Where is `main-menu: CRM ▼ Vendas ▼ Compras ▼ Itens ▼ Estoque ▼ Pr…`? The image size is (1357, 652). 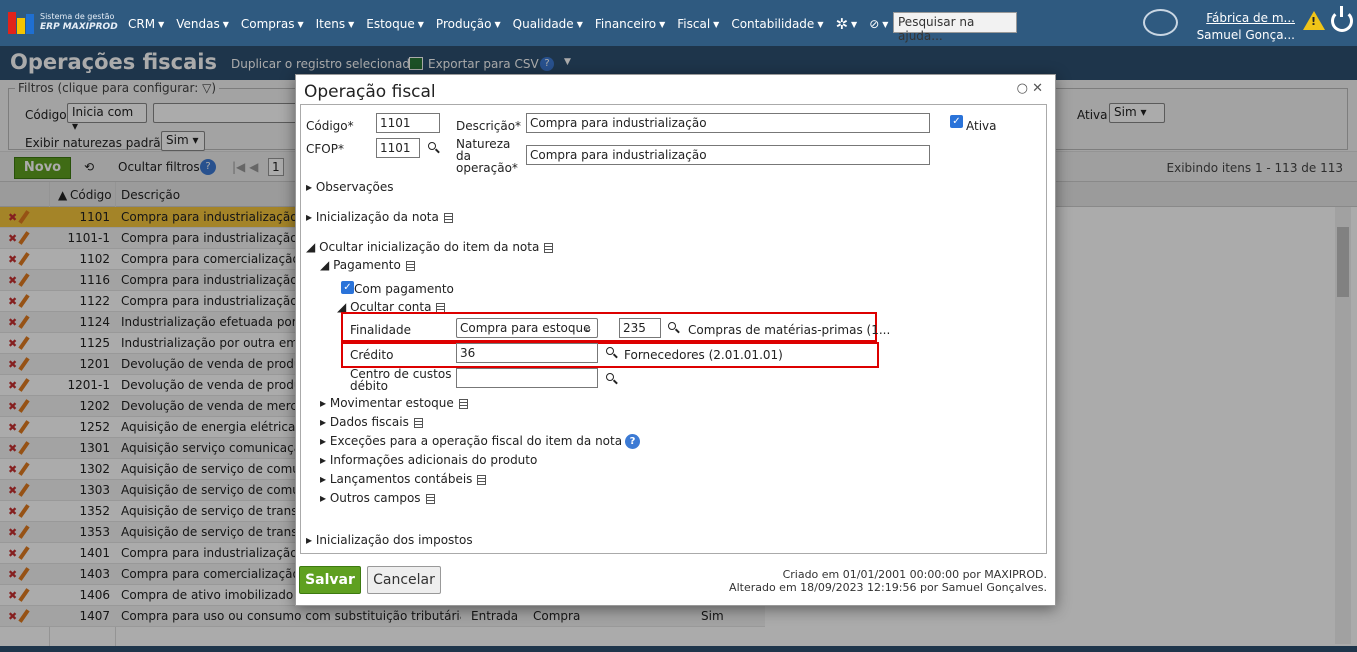
main-menu: CRM ▼ Vendas ▼ Compras ▼ Itens ▼ Estoque ▼ Pr… is located at coordinates (508, 24).